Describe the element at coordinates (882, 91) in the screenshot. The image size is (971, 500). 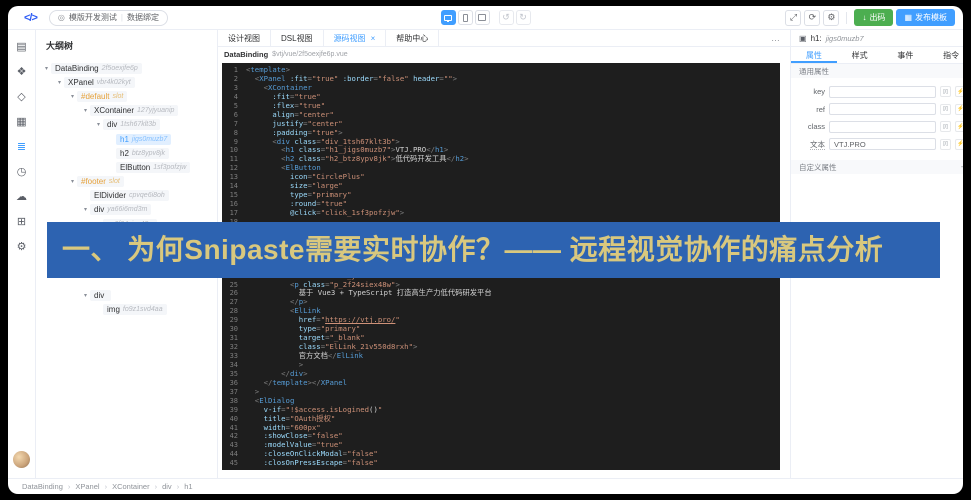
I see `field-input-key` at that location.